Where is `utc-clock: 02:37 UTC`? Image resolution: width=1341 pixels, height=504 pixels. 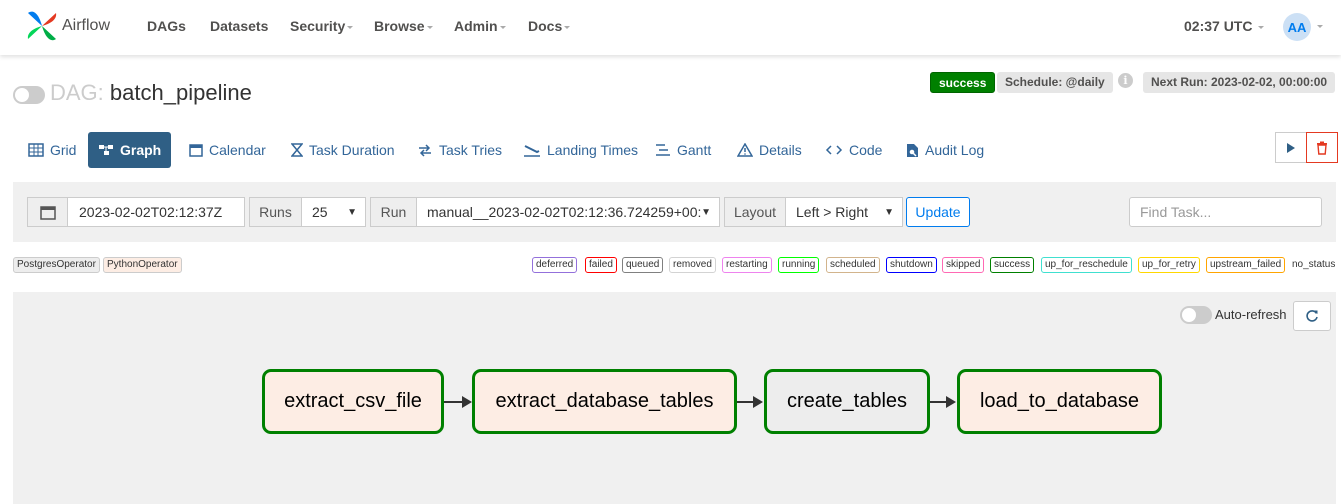
utc-clock: 02:37 UTC is located at coordinates (1224, 26).